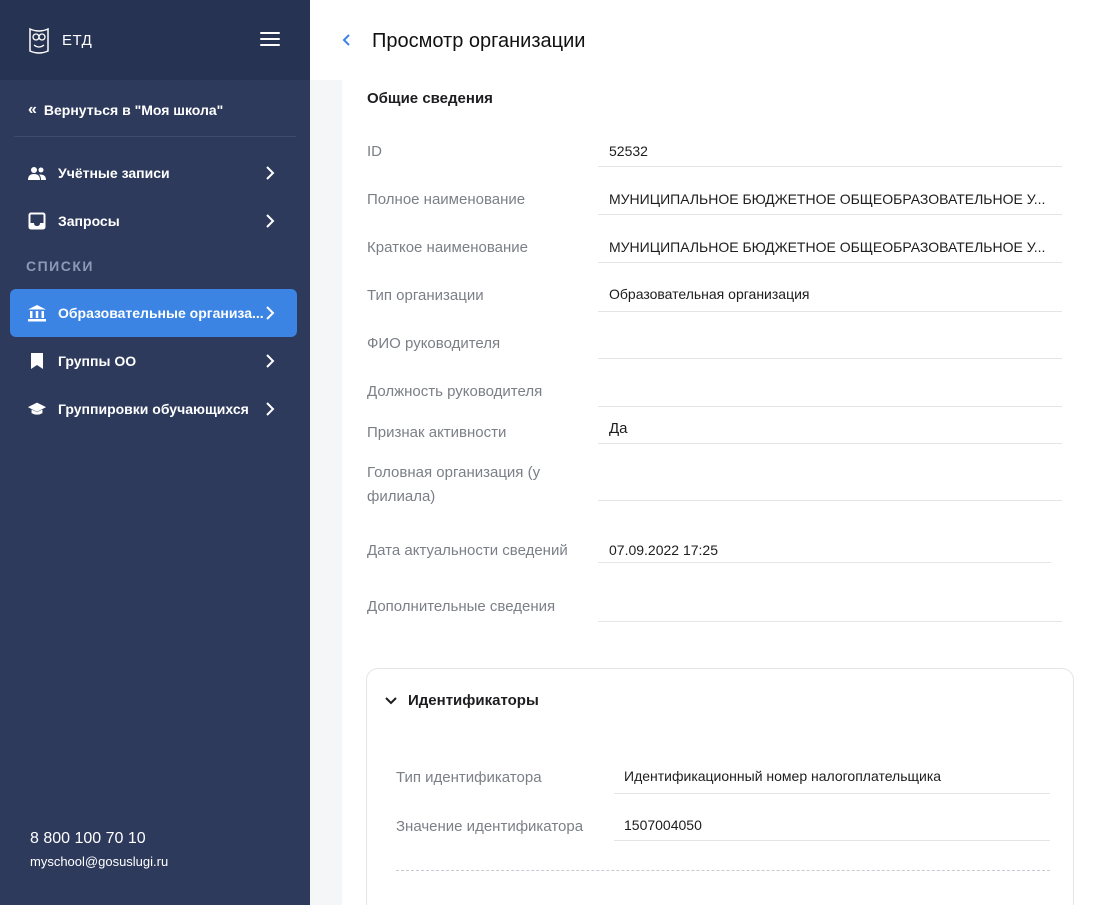  What do you see at coordinates (97, 361) in the screenshot?
I see `sidebar-item-label: Группы ОО` at bounding box center [97, 361].